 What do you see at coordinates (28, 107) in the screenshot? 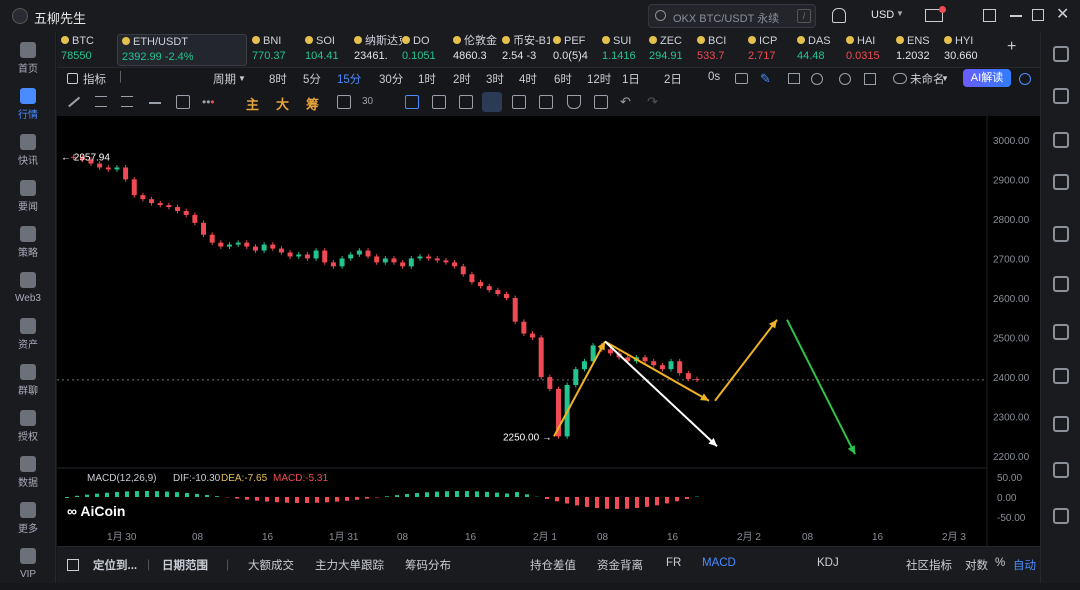
I see `sidebar-item-1: 行情` at bounding box center [28, 107].